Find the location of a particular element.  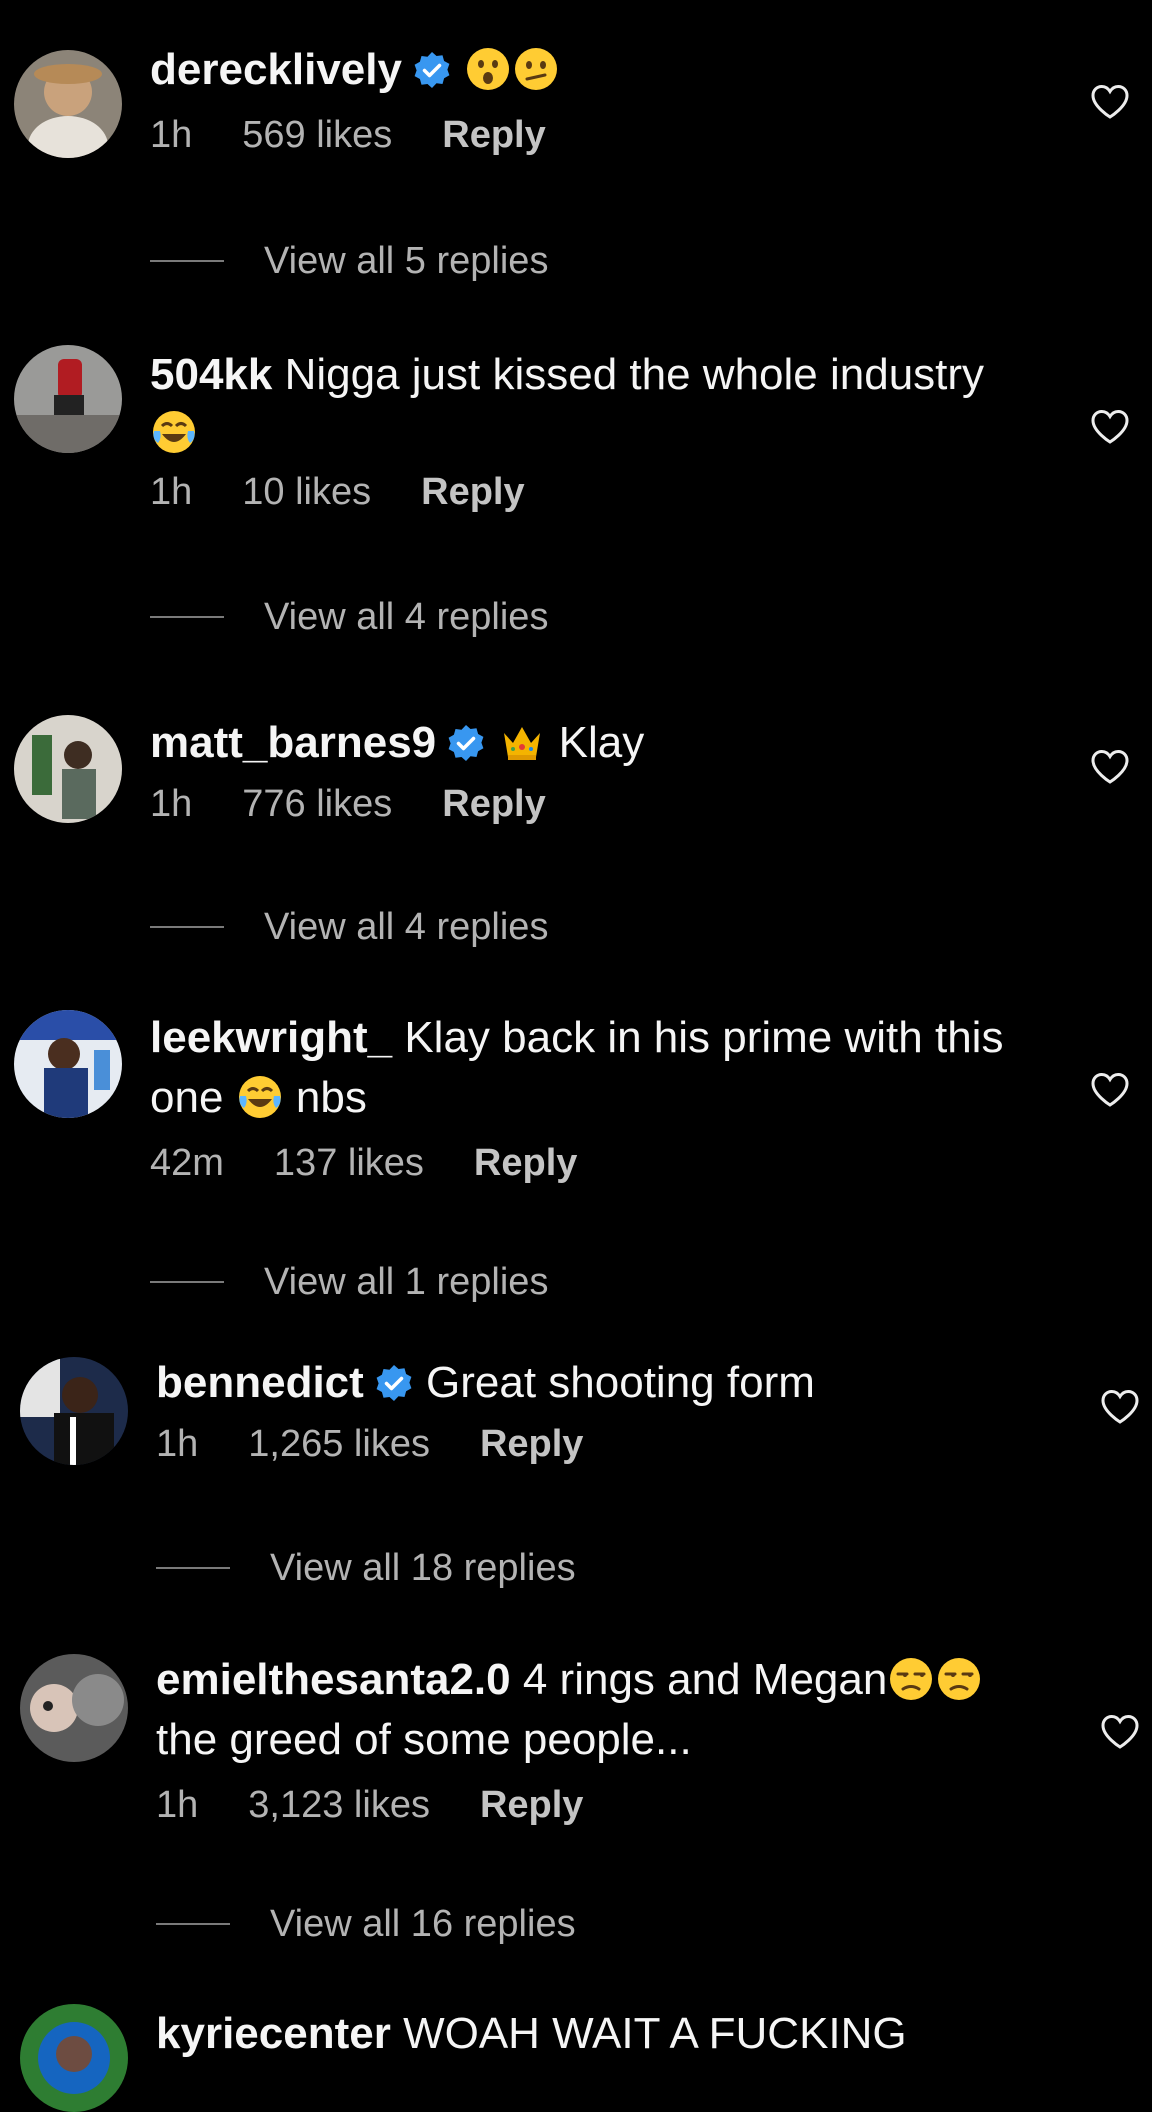

comment-username: leekwright_ is located at coordinates (271, 1037).